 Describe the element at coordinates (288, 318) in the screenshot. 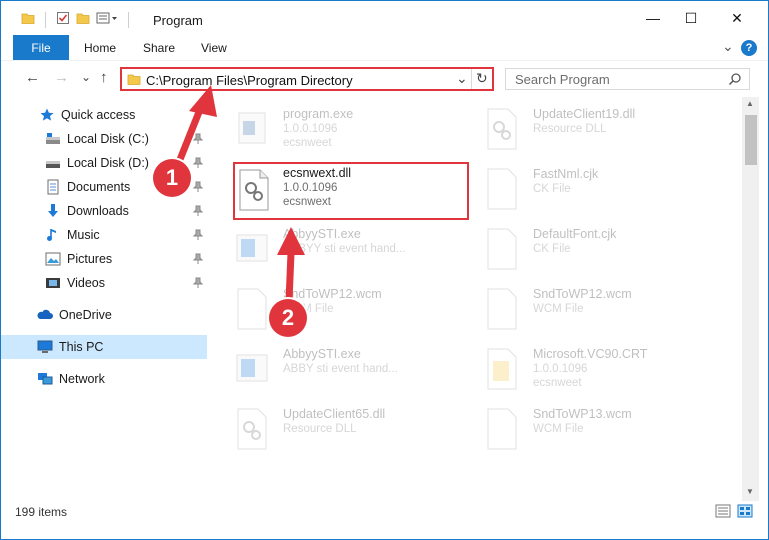

I see `step-badge-2: 2` at that location.